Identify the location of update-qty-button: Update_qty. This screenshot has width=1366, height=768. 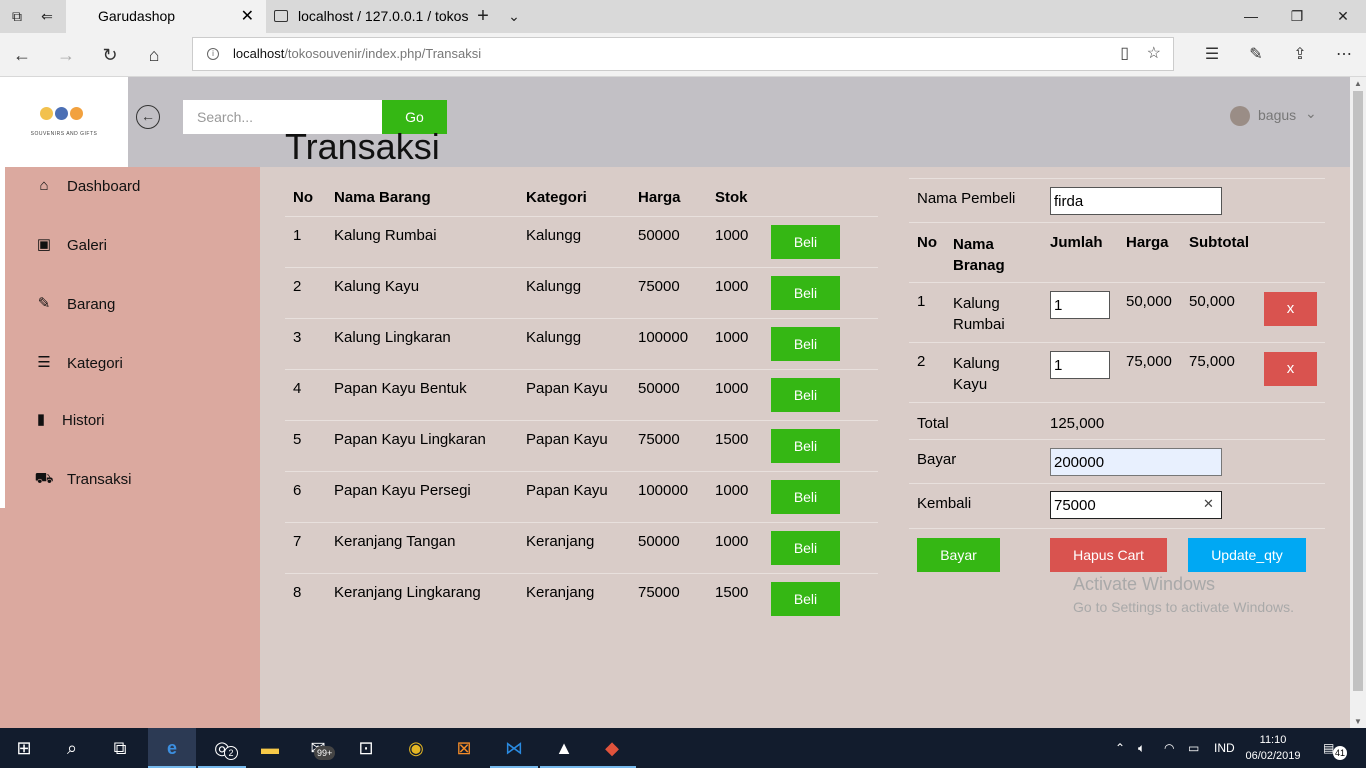
(1247, 555).